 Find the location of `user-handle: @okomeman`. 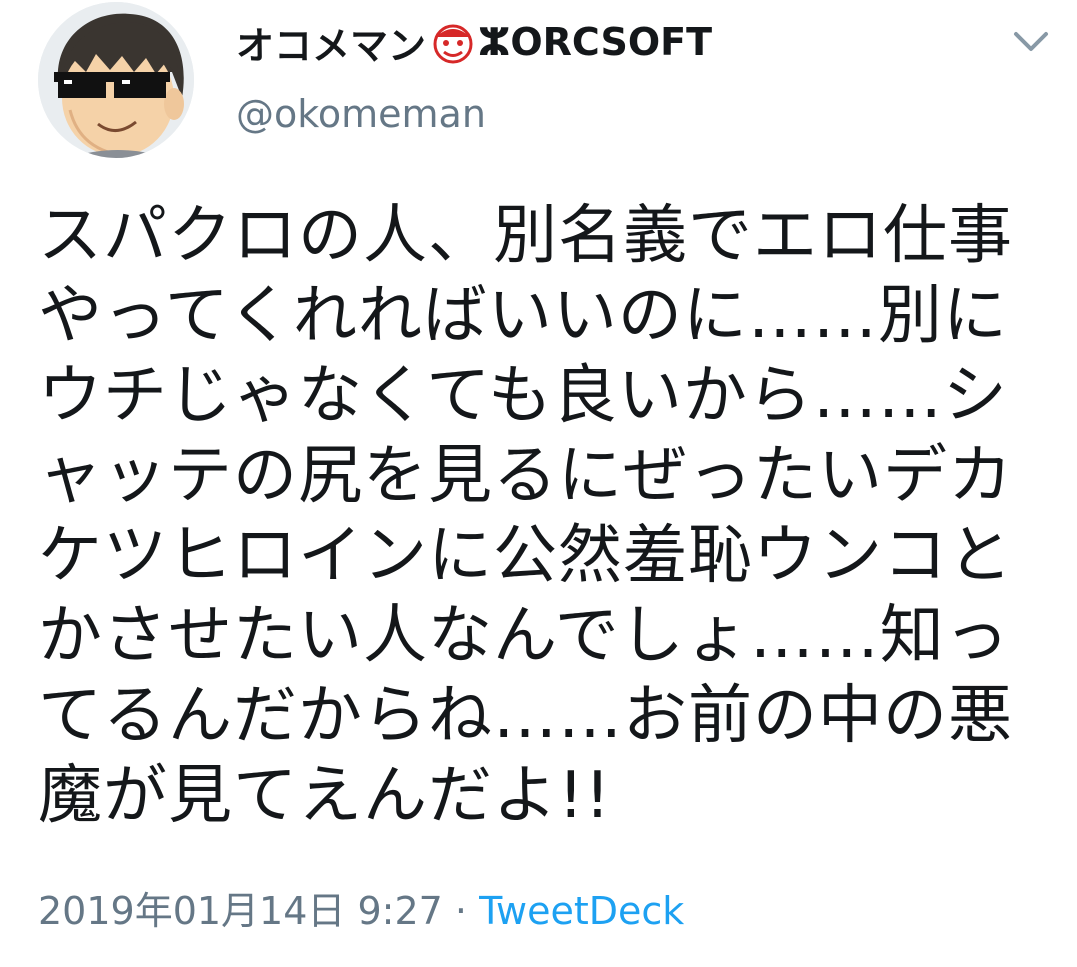

user-handle: @okomeman is located at coordinates (361, 114).